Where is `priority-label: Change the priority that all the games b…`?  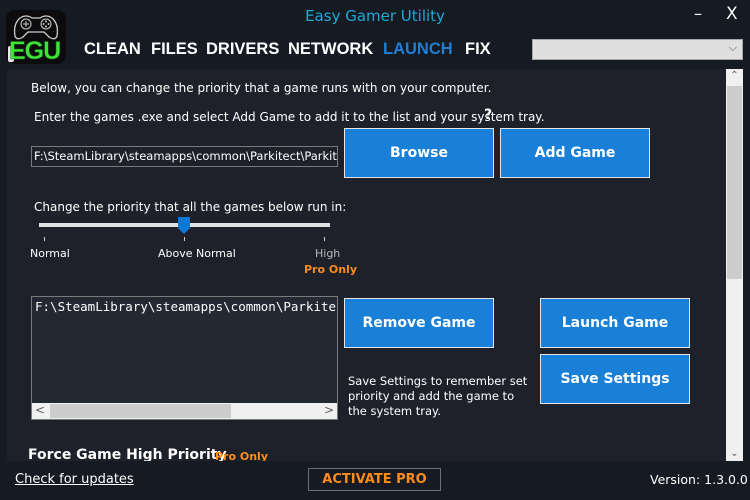 priority-label: Change the priority that all the games b… is located at coordinates (190, 207).